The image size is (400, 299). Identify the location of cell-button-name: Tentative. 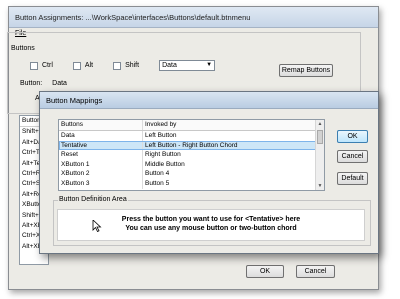
(101, 145).